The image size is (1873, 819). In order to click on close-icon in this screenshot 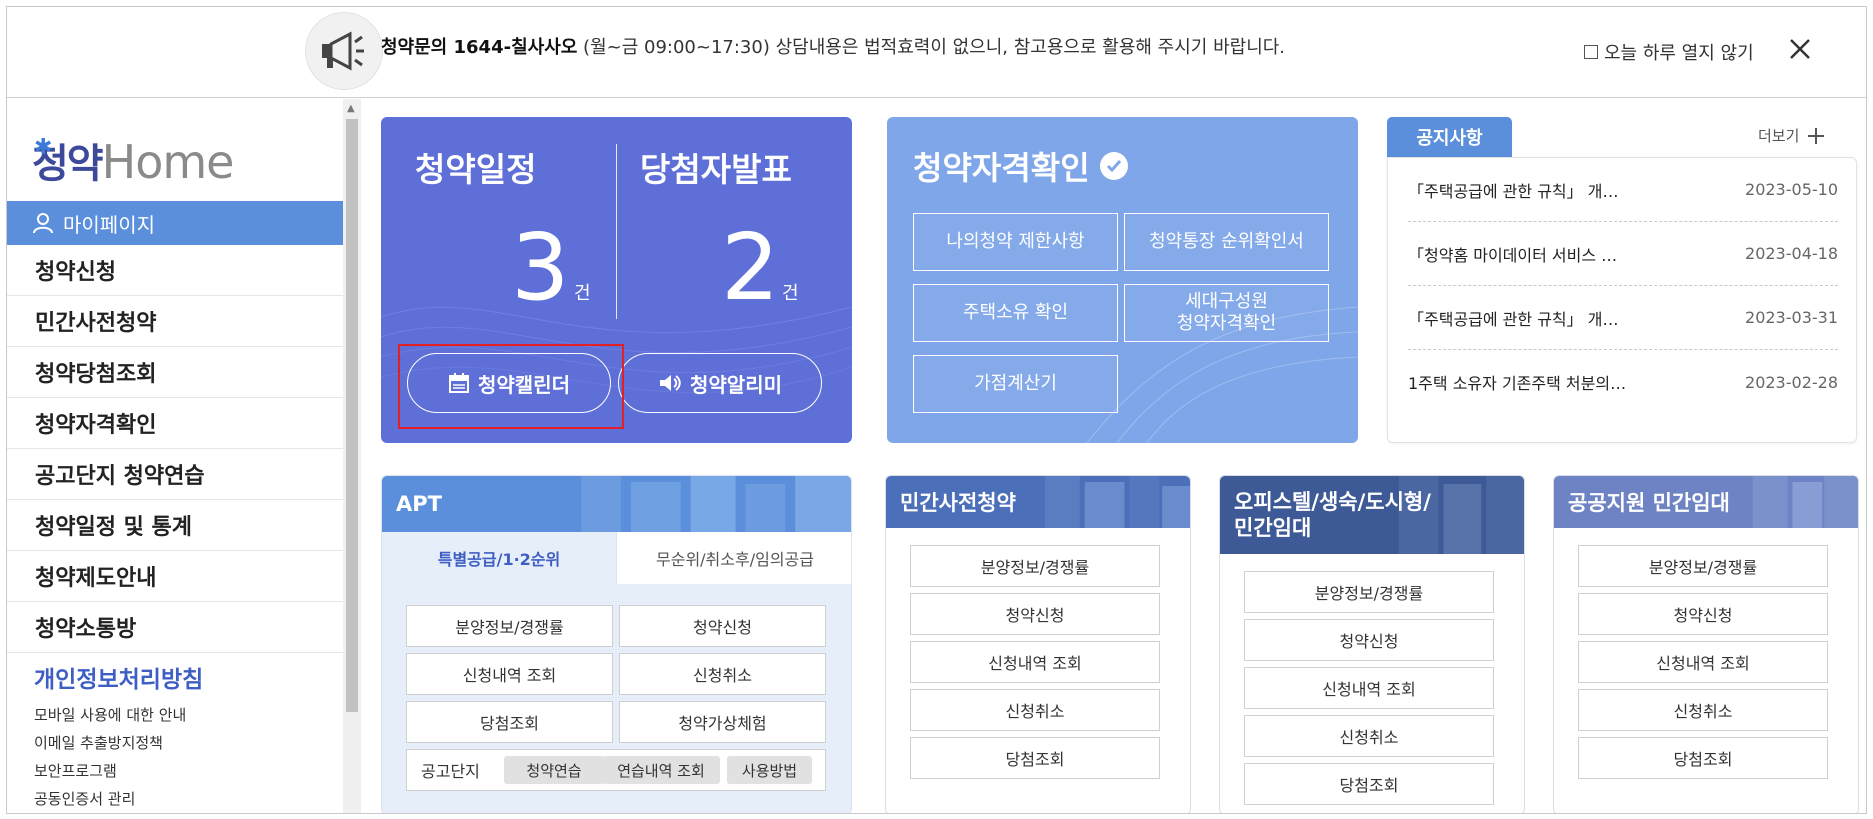, I will do `click(1800, 49)`.